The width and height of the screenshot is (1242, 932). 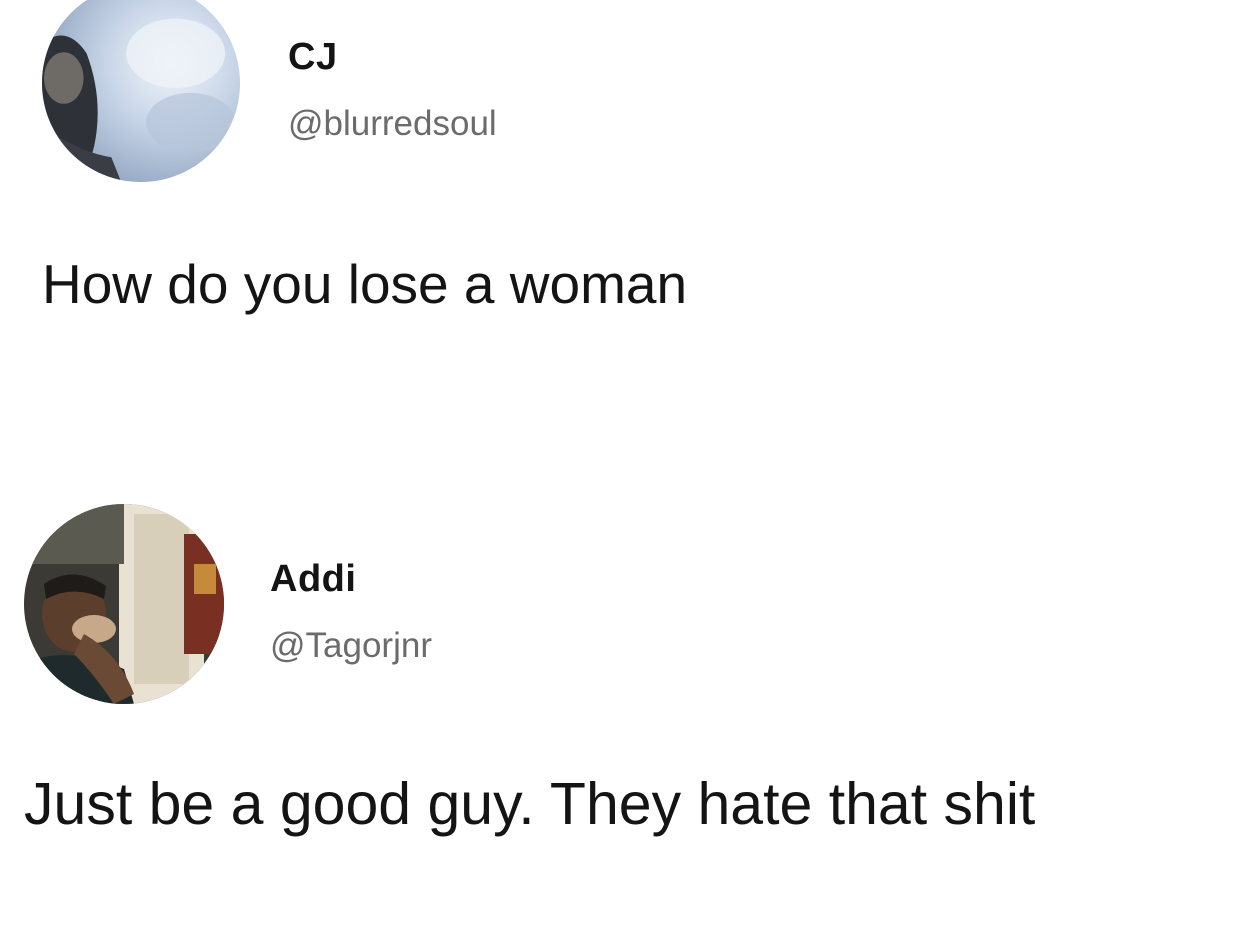 What do you see at coordinates (313, 579) in the screenshot?
I see `display-name: Addi` at bounding box center [313, 579].